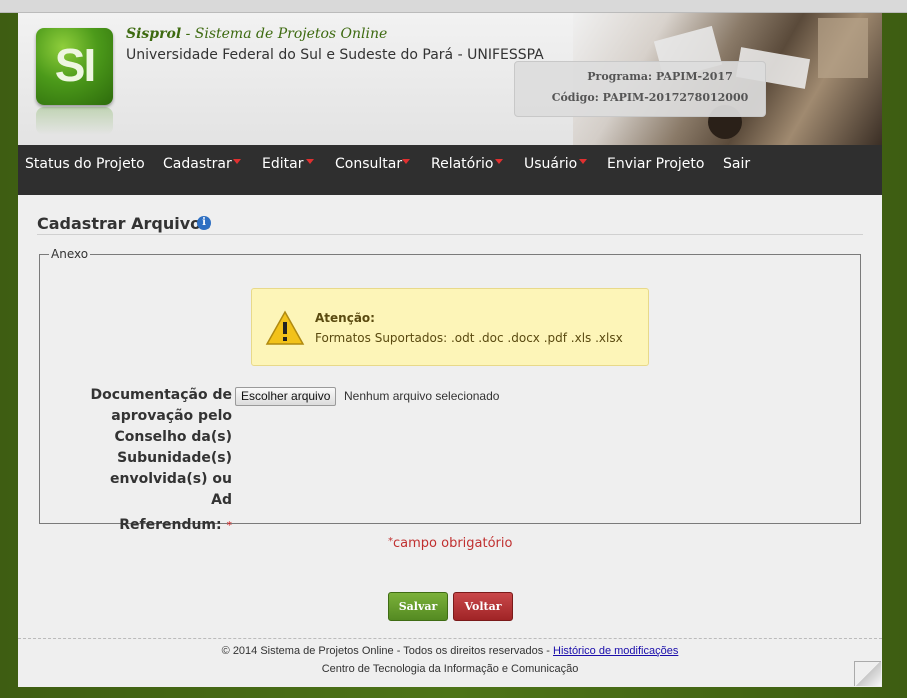  Describe the element at coordinates (204, 223) in the screenshot. I see `info-icon: i` at that location.